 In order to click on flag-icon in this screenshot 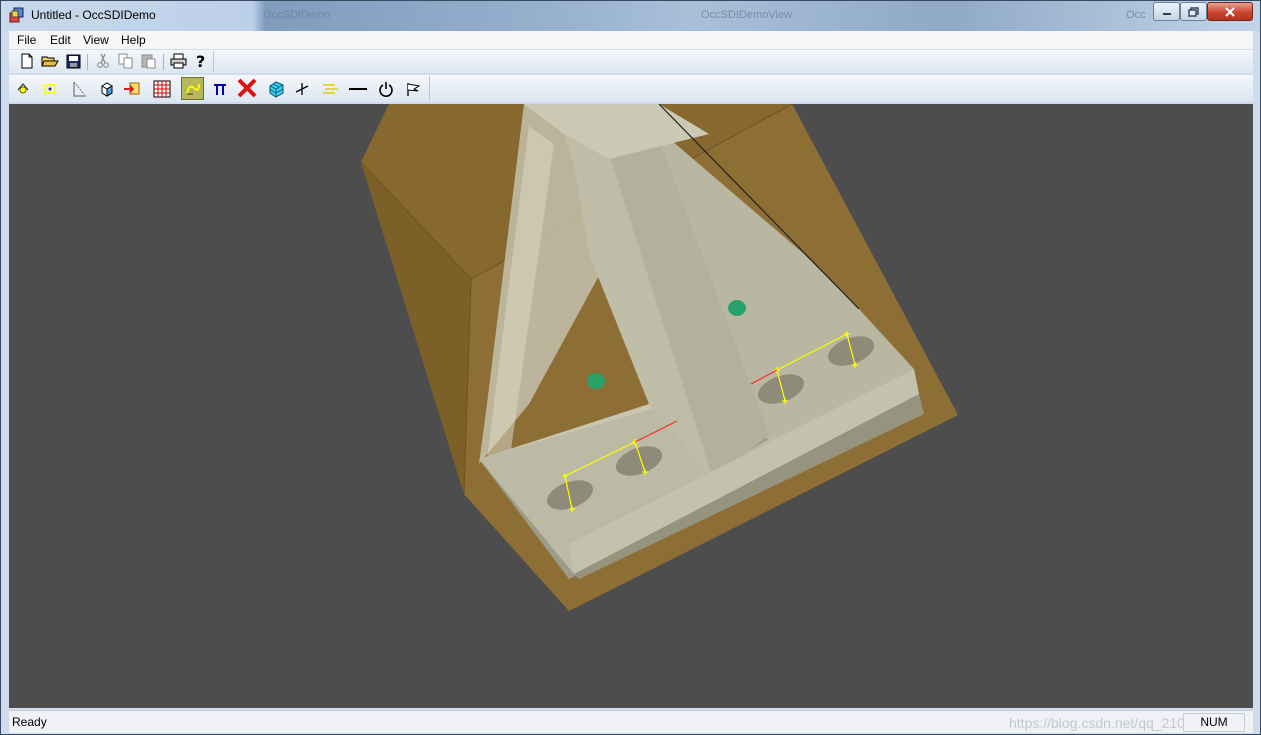, I will do `click(414, 89)`.